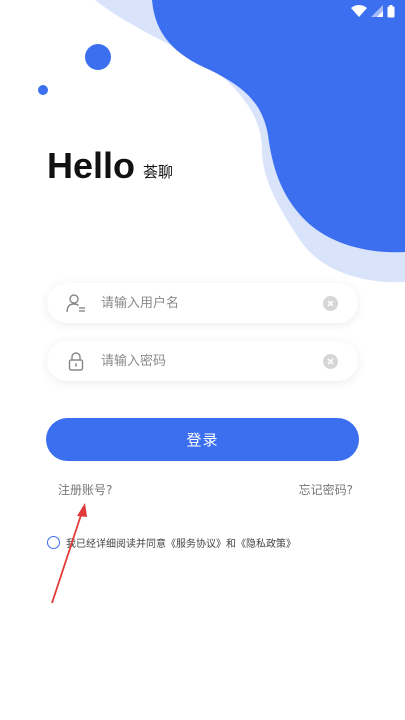 Image resolution: width=405 pixels, height=720 pixels. Describe the element at coordinates (326, 489) in the screenshot. I see `forgot-password-link: 忘记密码?` at that location.